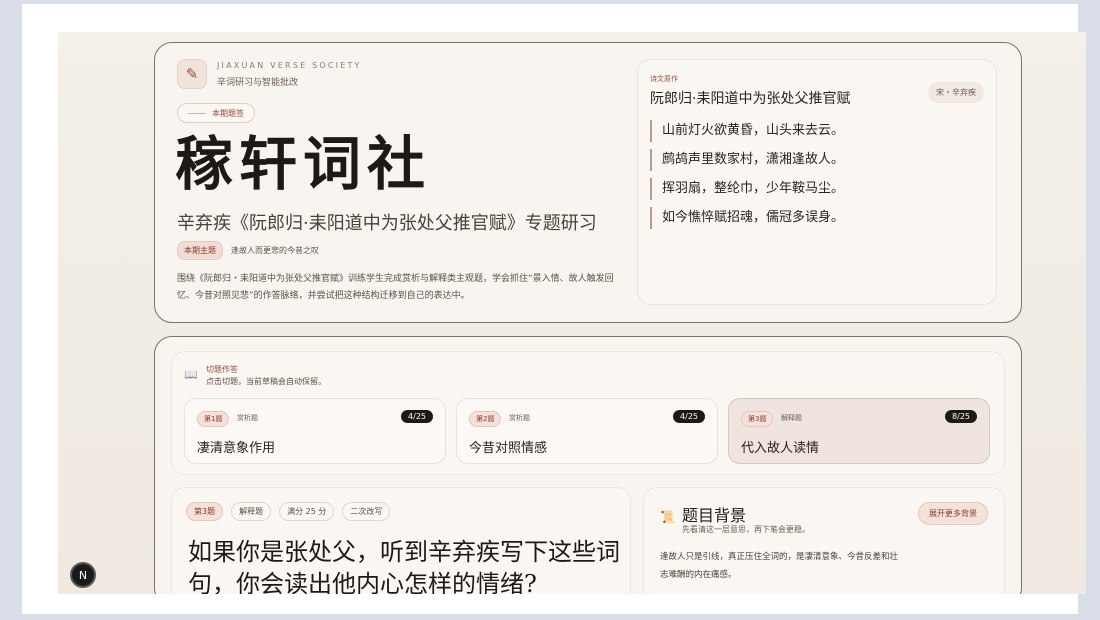 The width and height of the screenshot is (1100, 620). What do you see at coordinates (258, 83) in the screenshot?
I see `brand-tagline: 辛词研习与智能批改` at bounding box center [258, 83].